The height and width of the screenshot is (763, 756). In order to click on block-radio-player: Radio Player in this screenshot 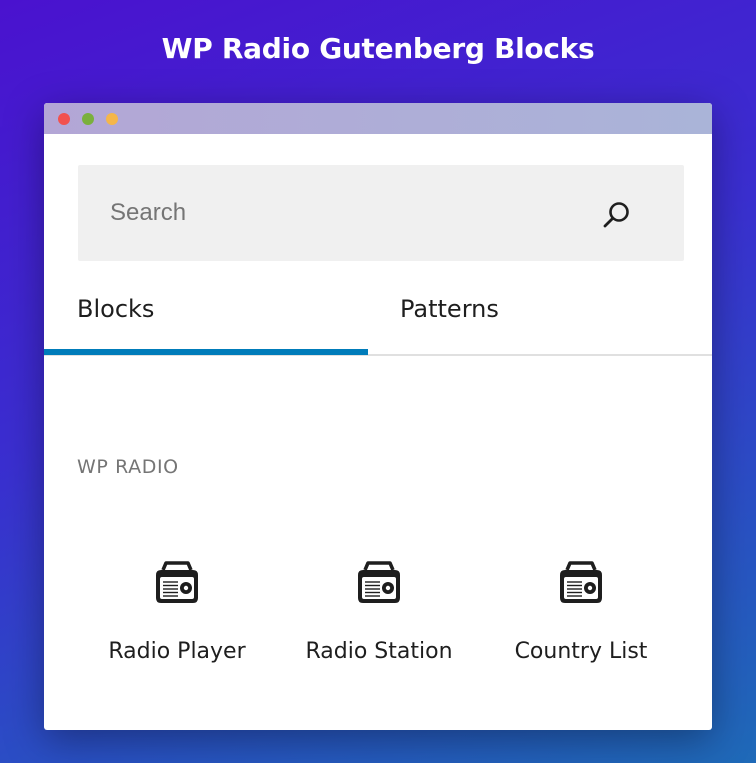, I will do `click(177, 618)`.